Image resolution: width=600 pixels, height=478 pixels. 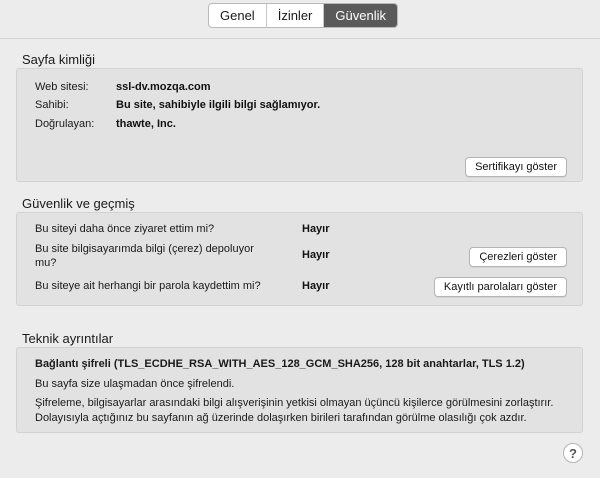 What do you see at coordinates (316, 286) in the screenshot?
I see `passwords-answer: Hayır` at bounding box center [316, 286].